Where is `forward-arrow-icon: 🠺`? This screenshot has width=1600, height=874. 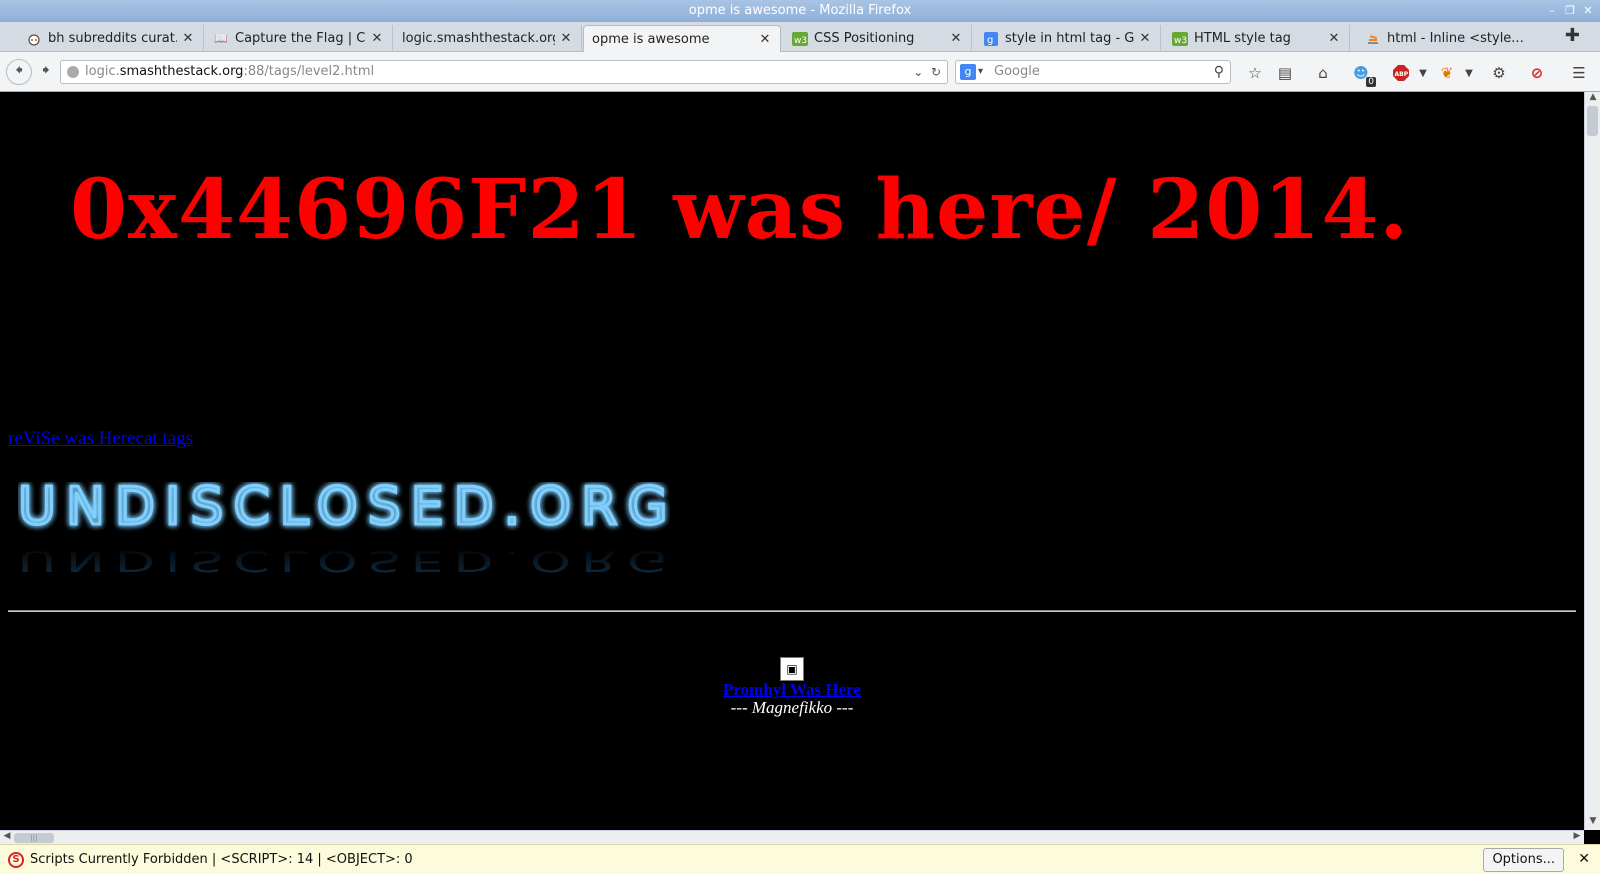 forward-arrow-icon: 🠺 is located at coordinates (46, 69).